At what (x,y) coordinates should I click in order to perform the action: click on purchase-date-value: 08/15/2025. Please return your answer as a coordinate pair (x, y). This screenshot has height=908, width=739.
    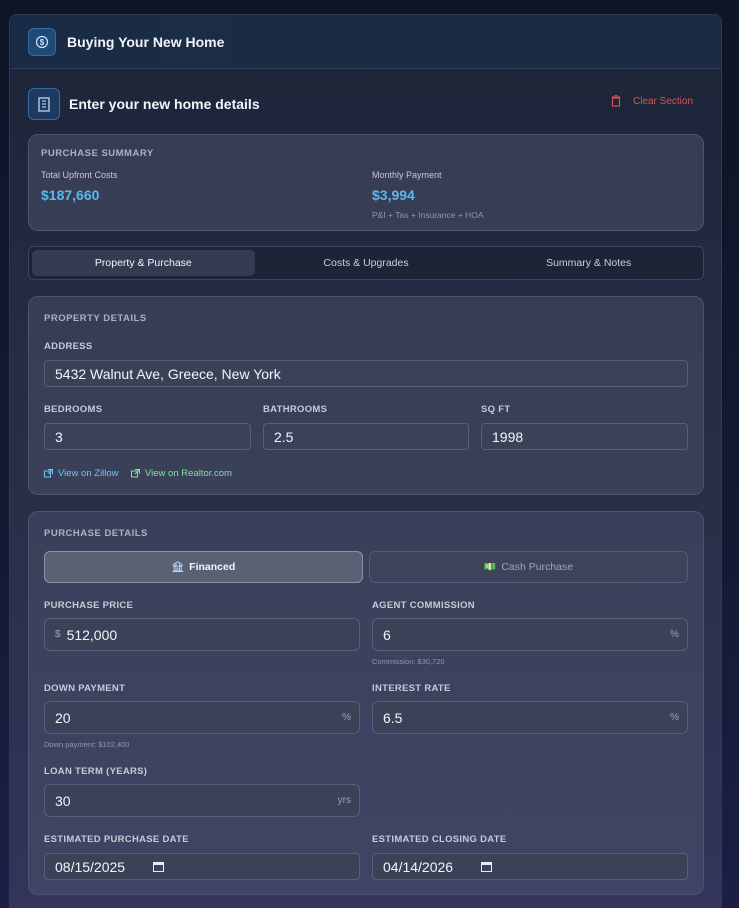
    Looking at the image, I should click on (90, 866).